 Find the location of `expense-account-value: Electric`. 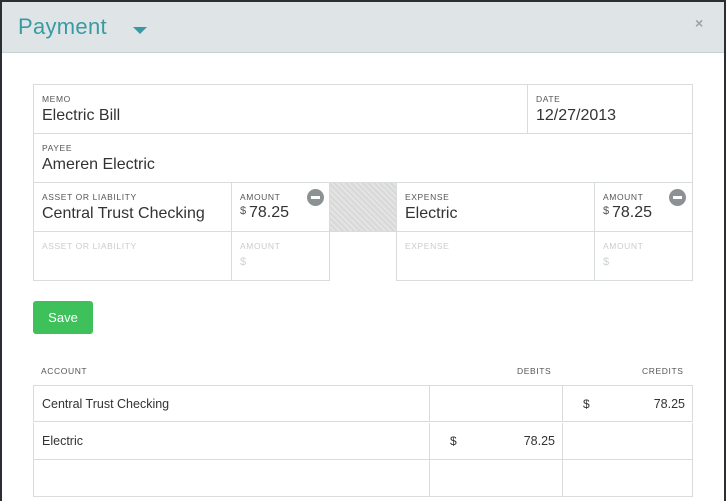

expense-account-value: Electric is located at coordinates (431, 214).